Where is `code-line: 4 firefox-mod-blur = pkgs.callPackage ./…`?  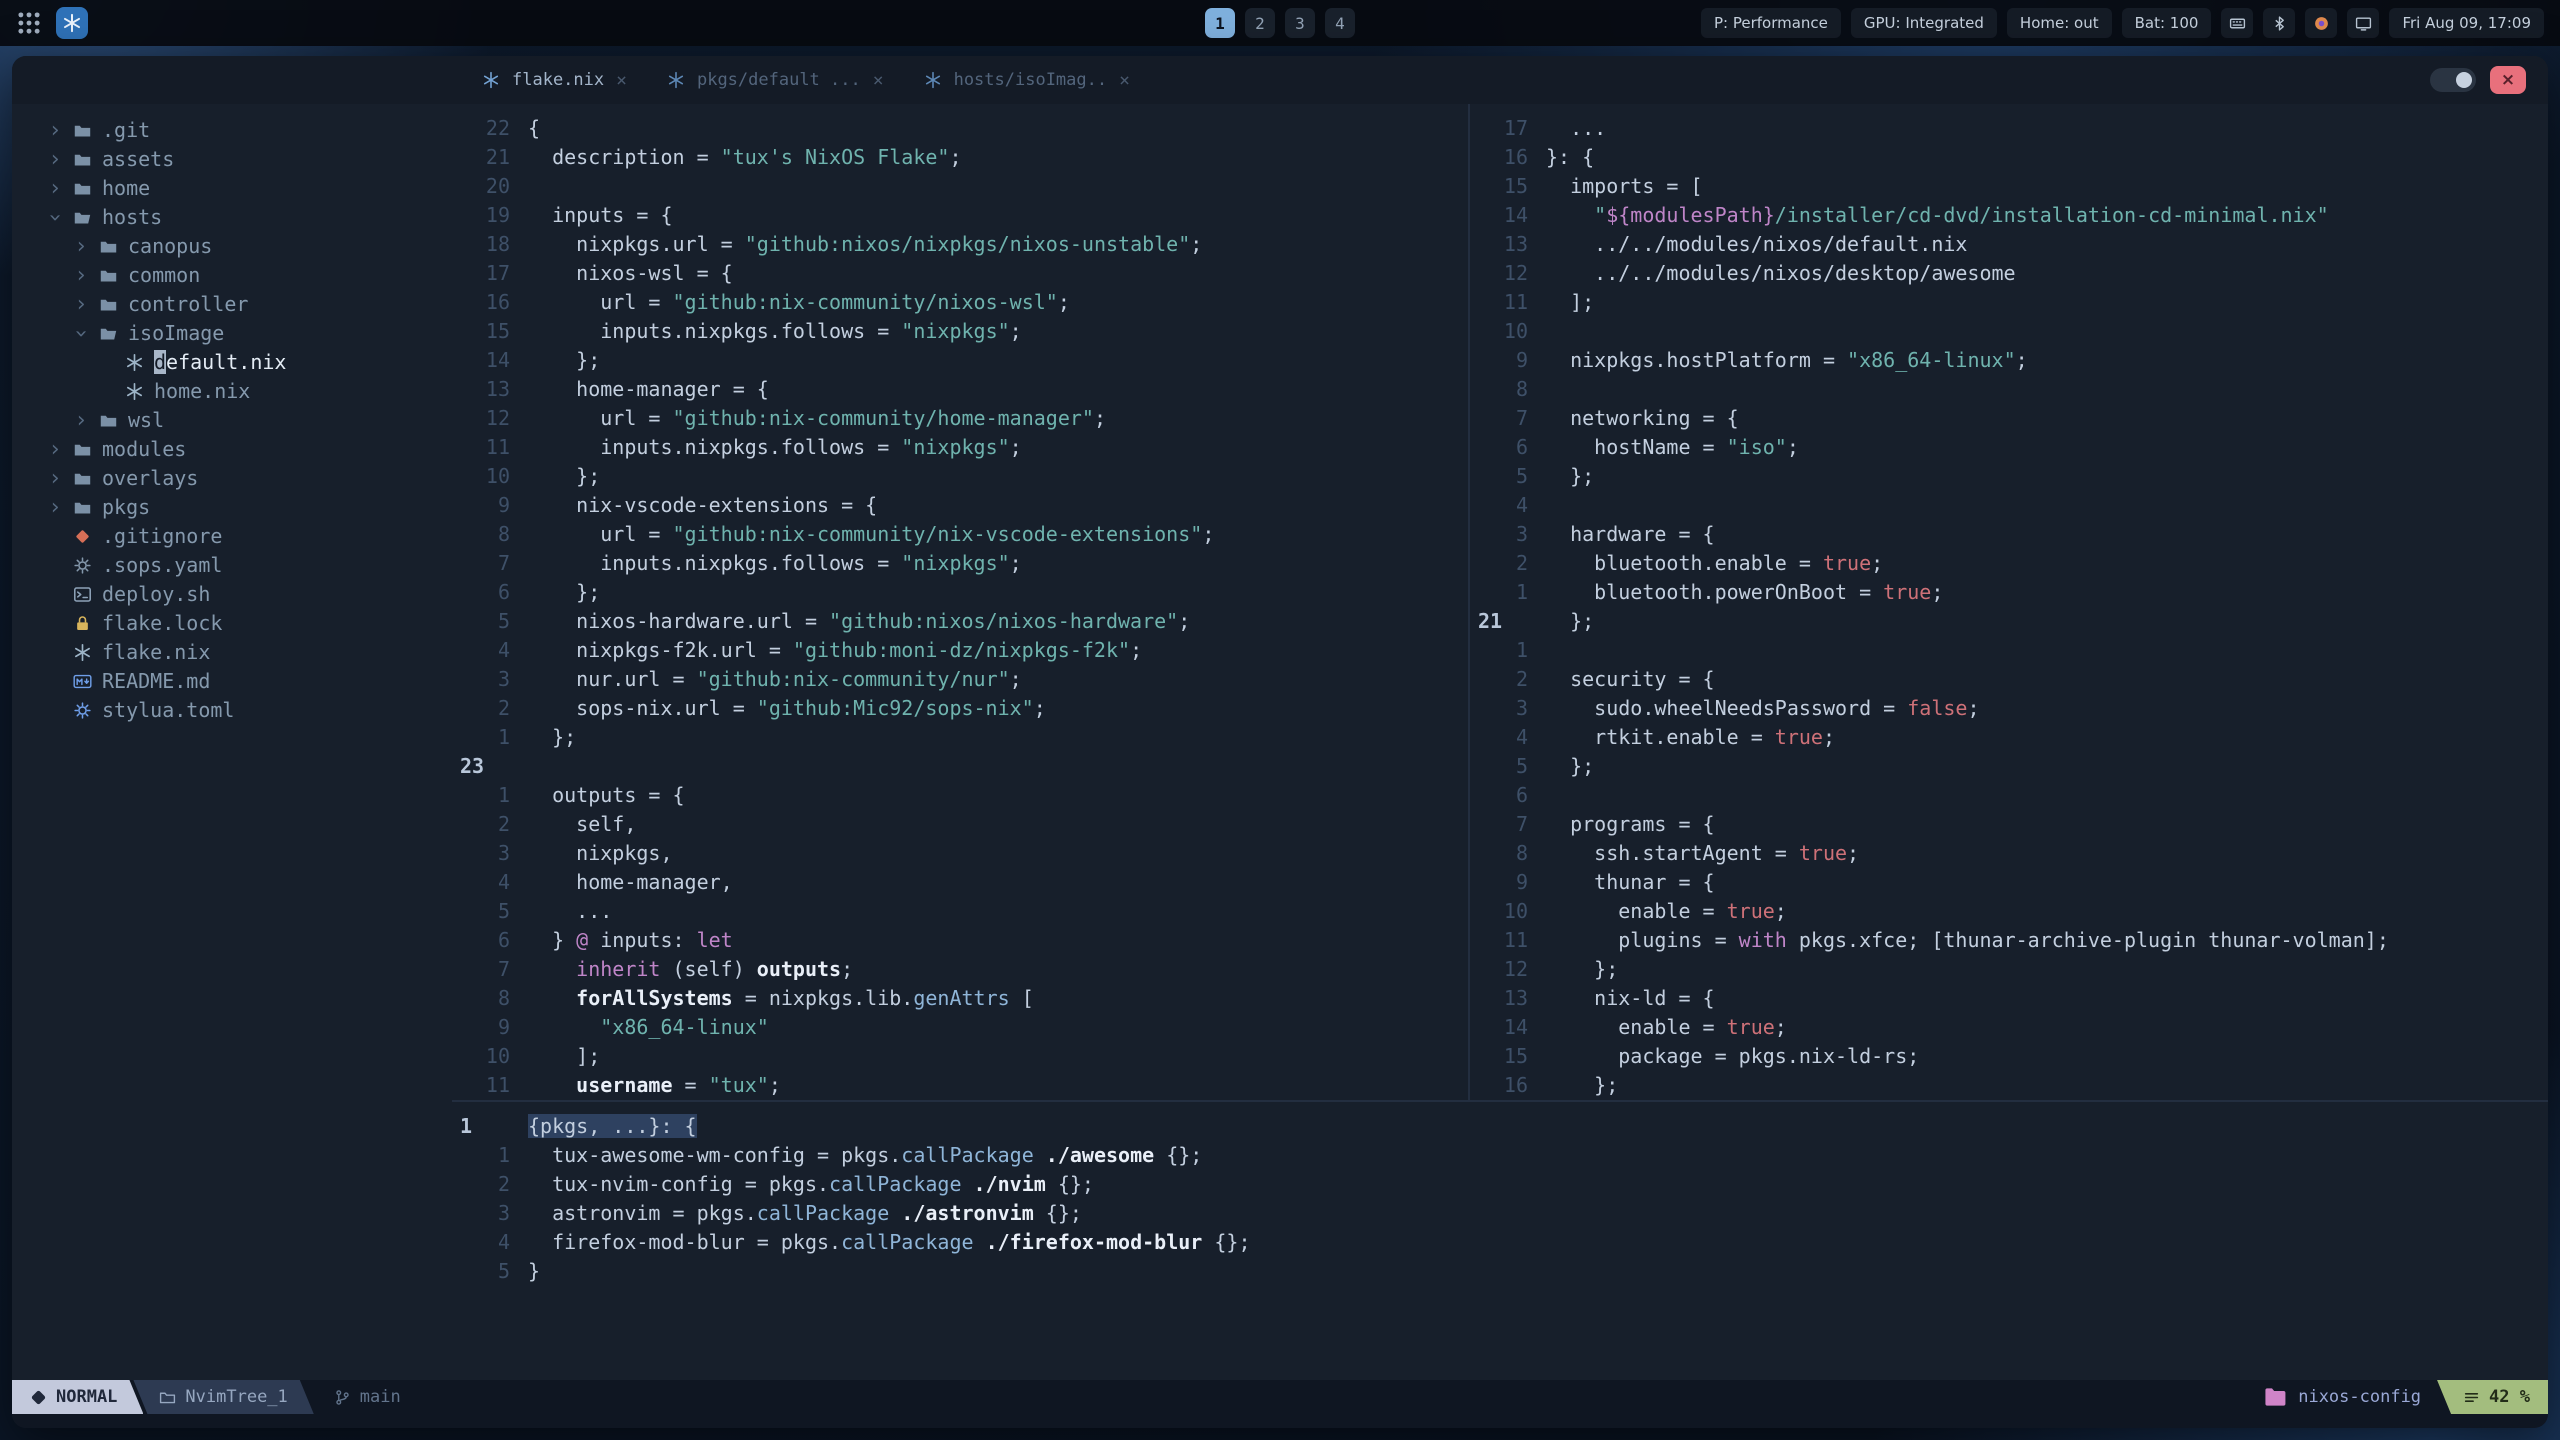 code-line: 4 firefox-mod-blur = pkgs.callPackage ./… is located at coordinates (1500, 1242).